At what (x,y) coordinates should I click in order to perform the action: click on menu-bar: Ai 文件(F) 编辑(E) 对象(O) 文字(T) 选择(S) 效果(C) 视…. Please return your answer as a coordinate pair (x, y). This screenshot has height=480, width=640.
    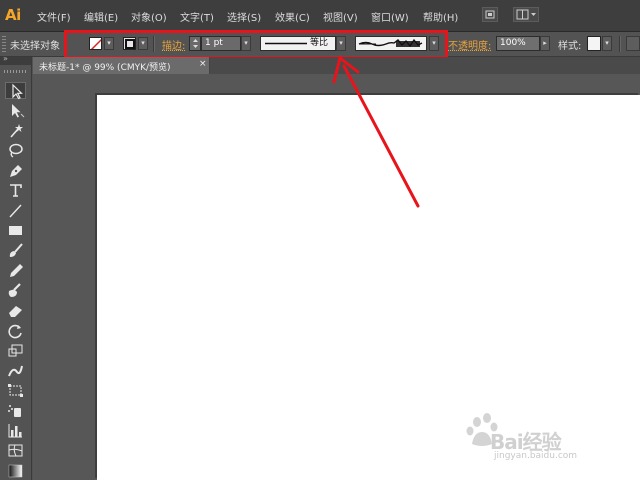
    Looking at the image, I should click on (320, 16).